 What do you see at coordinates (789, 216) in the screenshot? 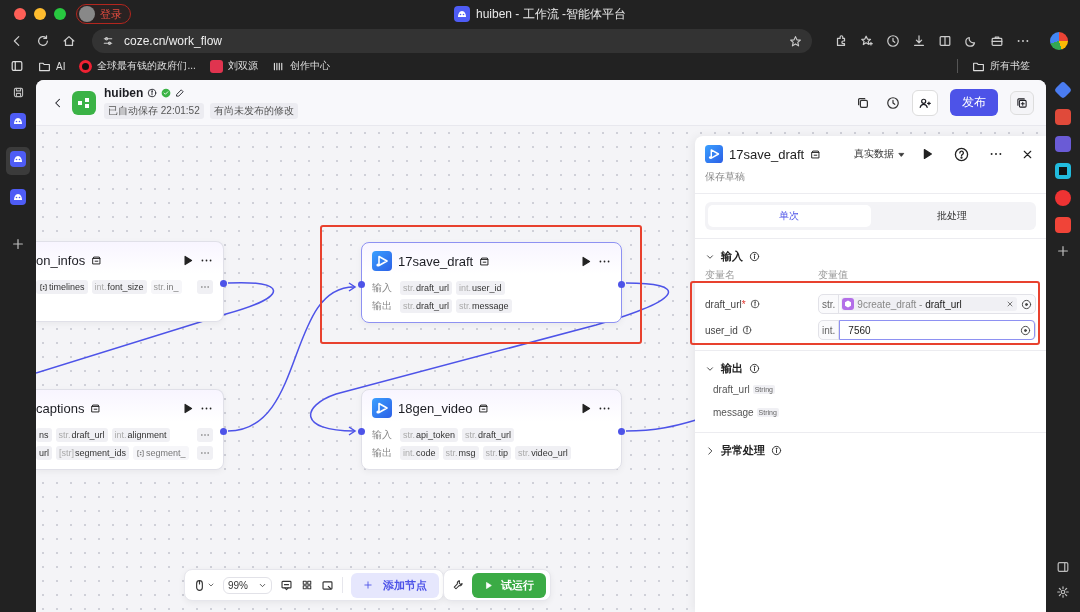
I see `mode-tab: 单次` at bounding box center [789, 216].